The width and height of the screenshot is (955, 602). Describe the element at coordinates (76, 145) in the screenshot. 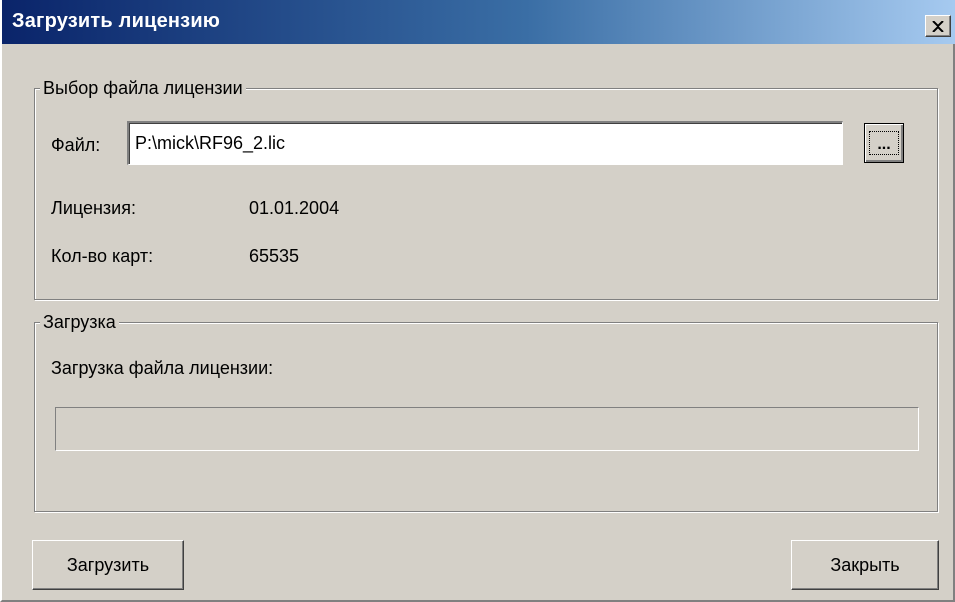

I see `file-label: Файл:` at that location.